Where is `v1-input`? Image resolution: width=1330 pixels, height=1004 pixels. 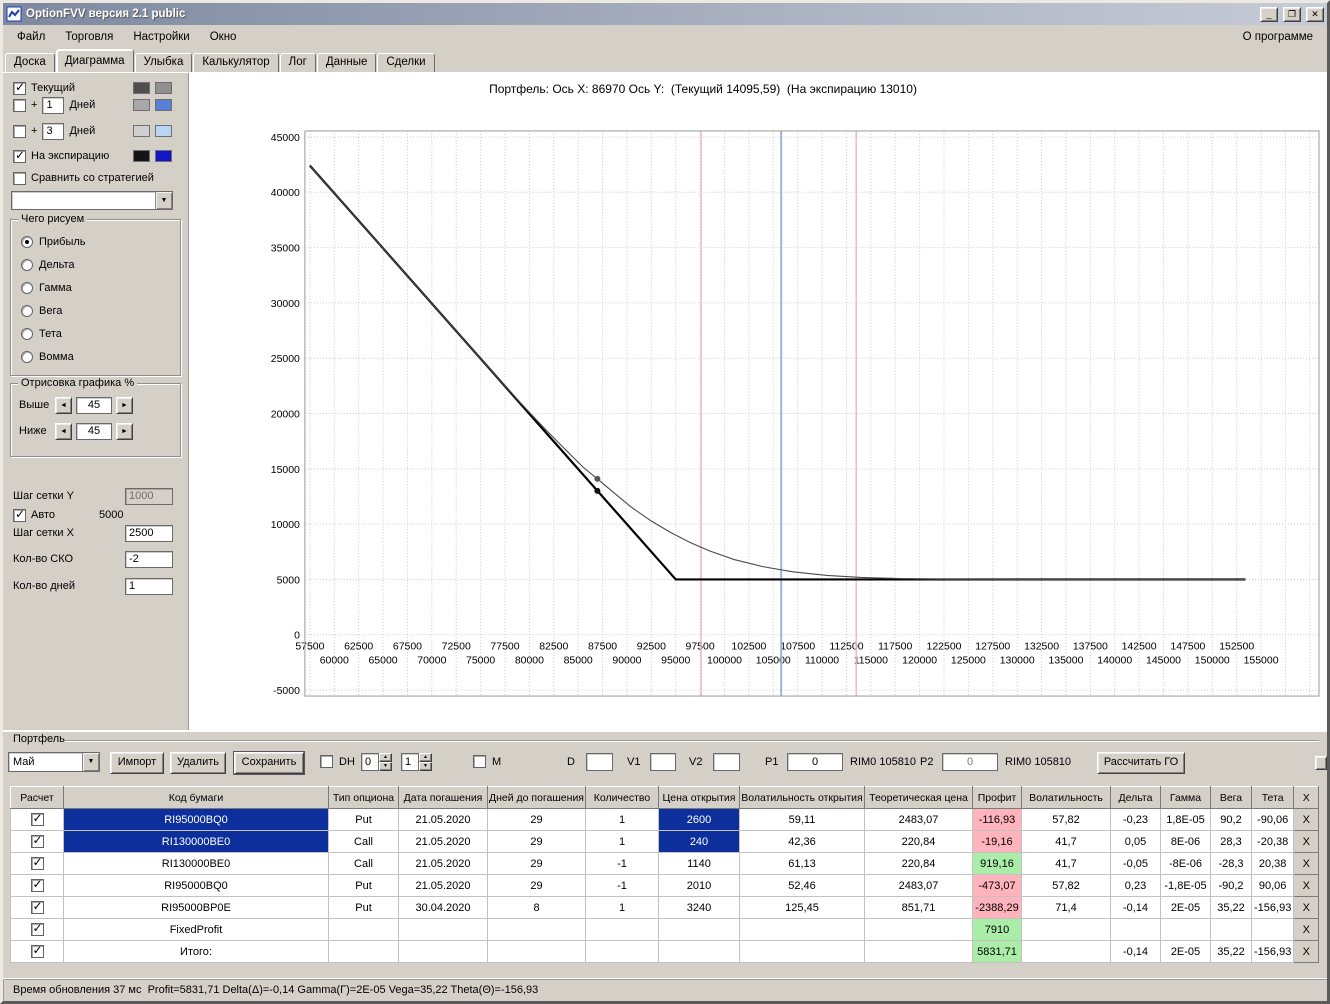
v1-input is located at coordinates (663, 762).